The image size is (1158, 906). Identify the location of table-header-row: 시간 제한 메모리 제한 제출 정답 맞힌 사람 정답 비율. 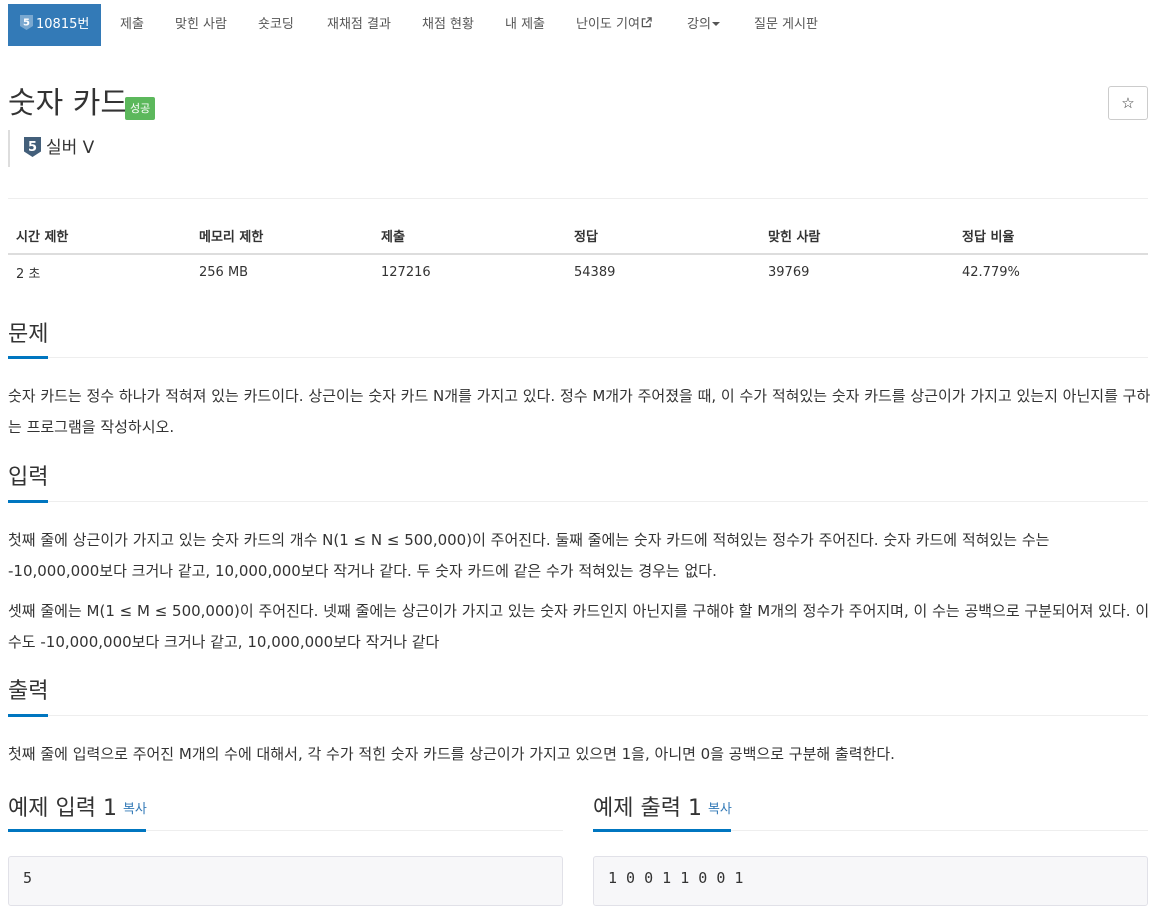
(578, 236).